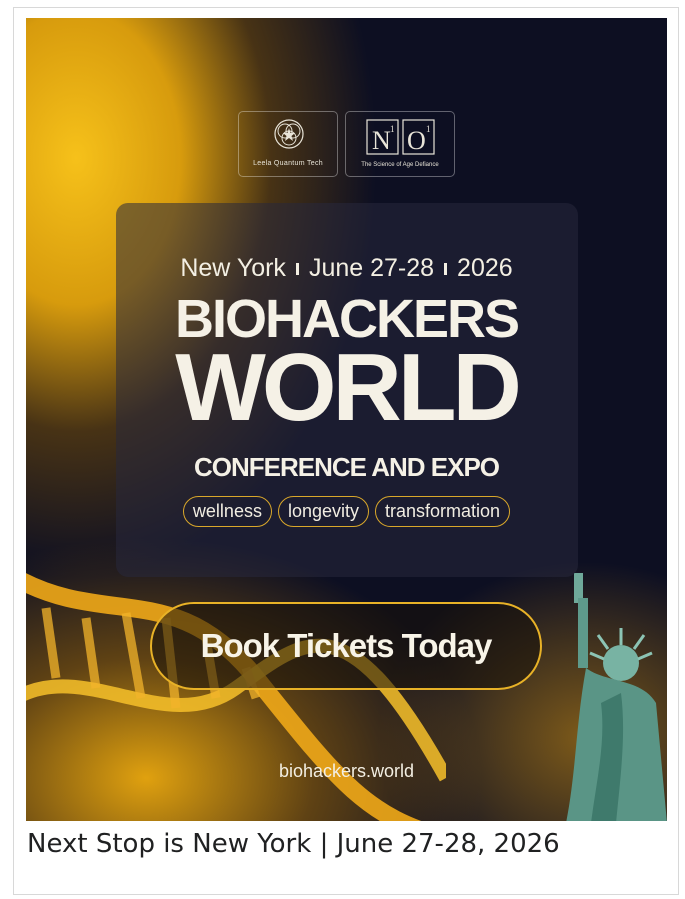 This screenshot has width=685, height=899. Describe the element at coordinates (346, 771) in the screenshot. I see `website-link: biohackers.world` at that location.